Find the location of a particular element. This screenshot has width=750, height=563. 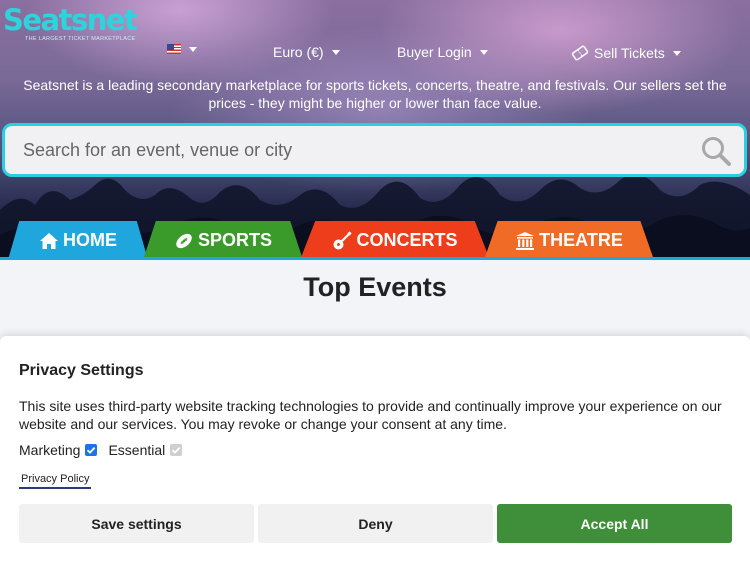

currency-label: Euro (€) is located at coordinates (298, 52).